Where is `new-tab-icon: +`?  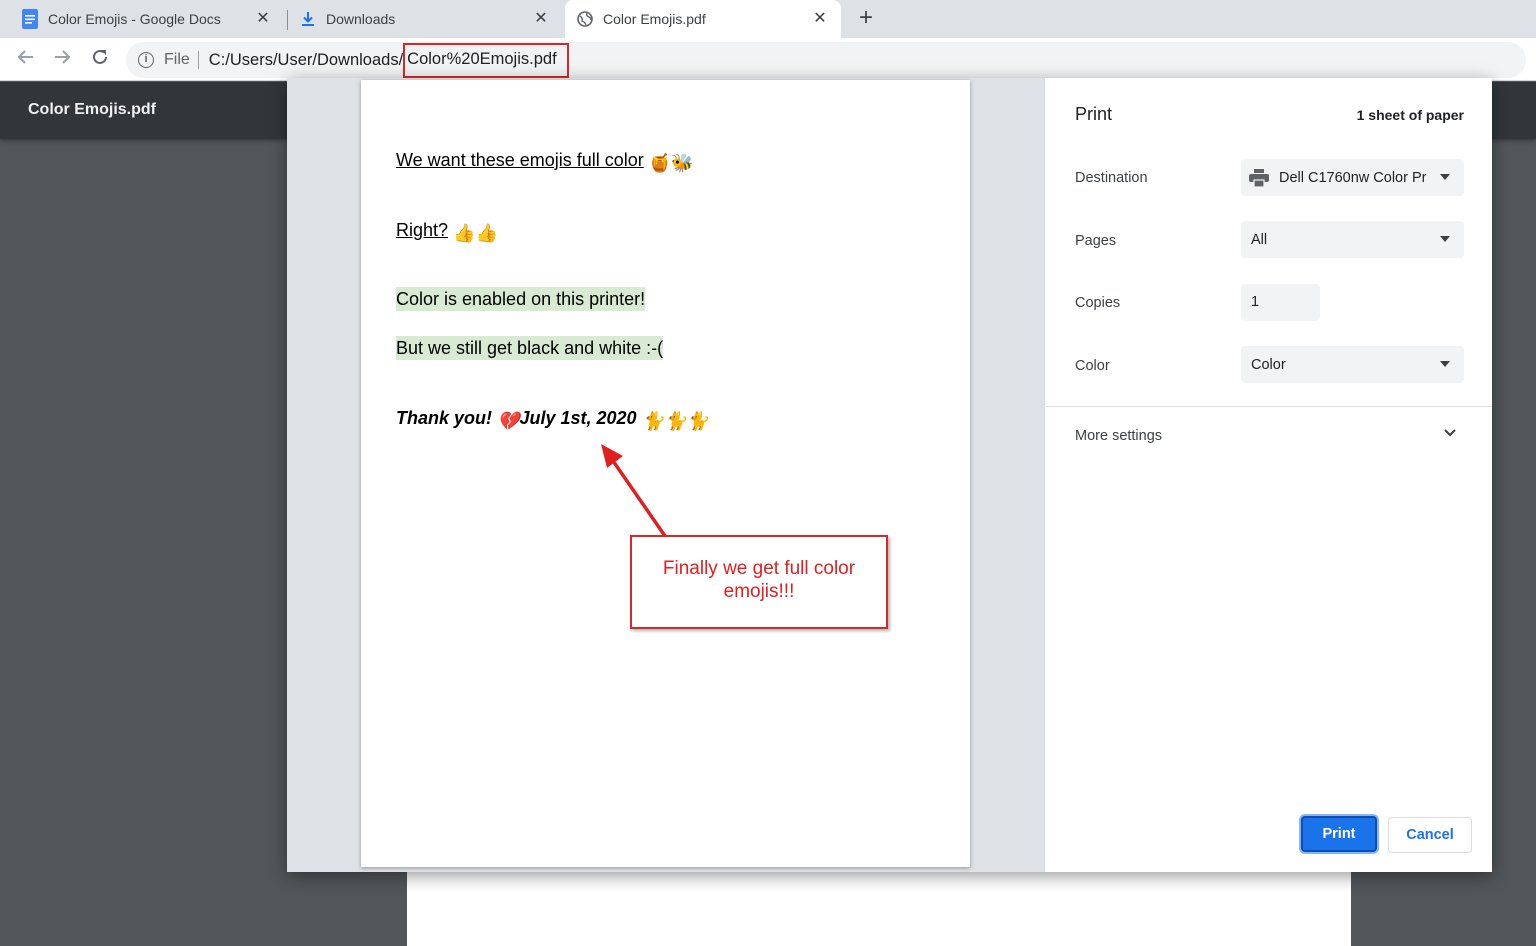 new-tab-icon: + is located at coordinates (866, 18).